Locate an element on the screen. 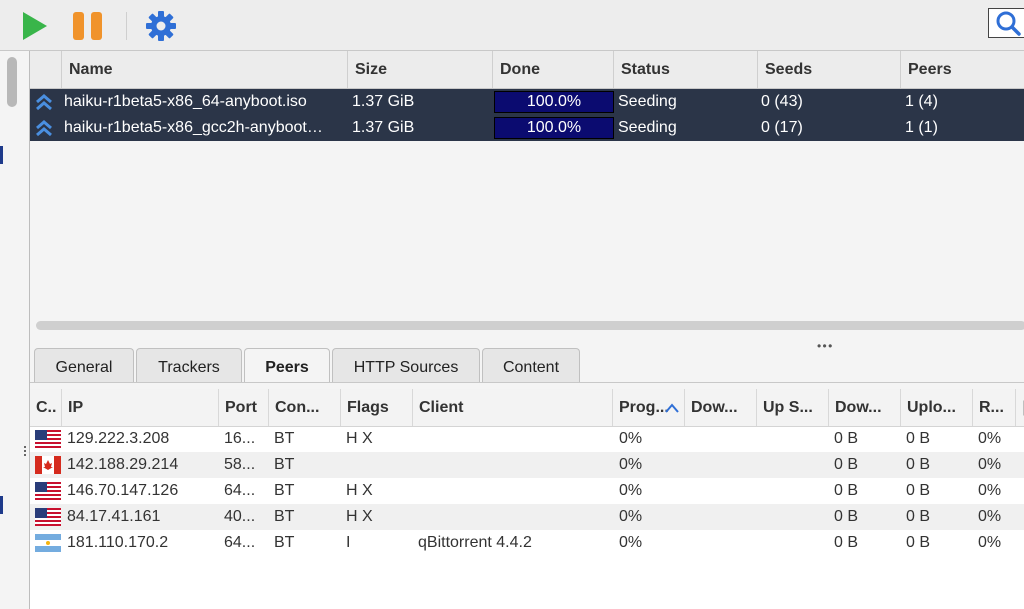  pause-button is located at coordinates (88, 26).